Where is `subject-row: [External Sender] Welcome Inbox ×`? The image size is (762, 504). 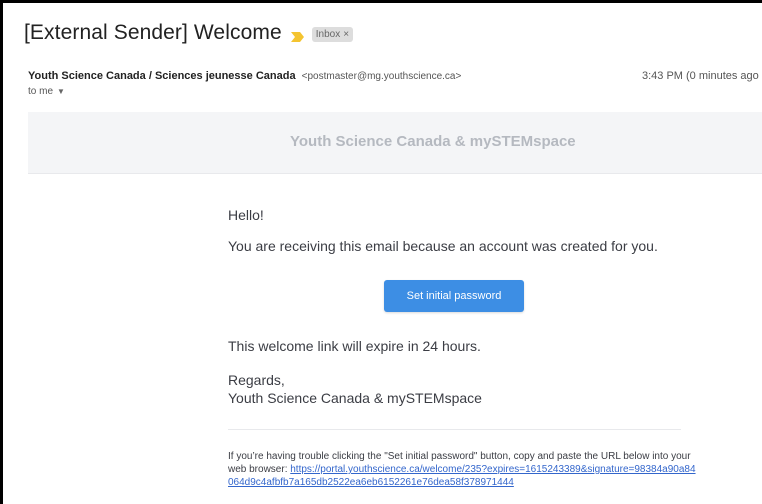
subject-row: [External Sender] Welcome Inbox × is located at coordinates (189, 33).